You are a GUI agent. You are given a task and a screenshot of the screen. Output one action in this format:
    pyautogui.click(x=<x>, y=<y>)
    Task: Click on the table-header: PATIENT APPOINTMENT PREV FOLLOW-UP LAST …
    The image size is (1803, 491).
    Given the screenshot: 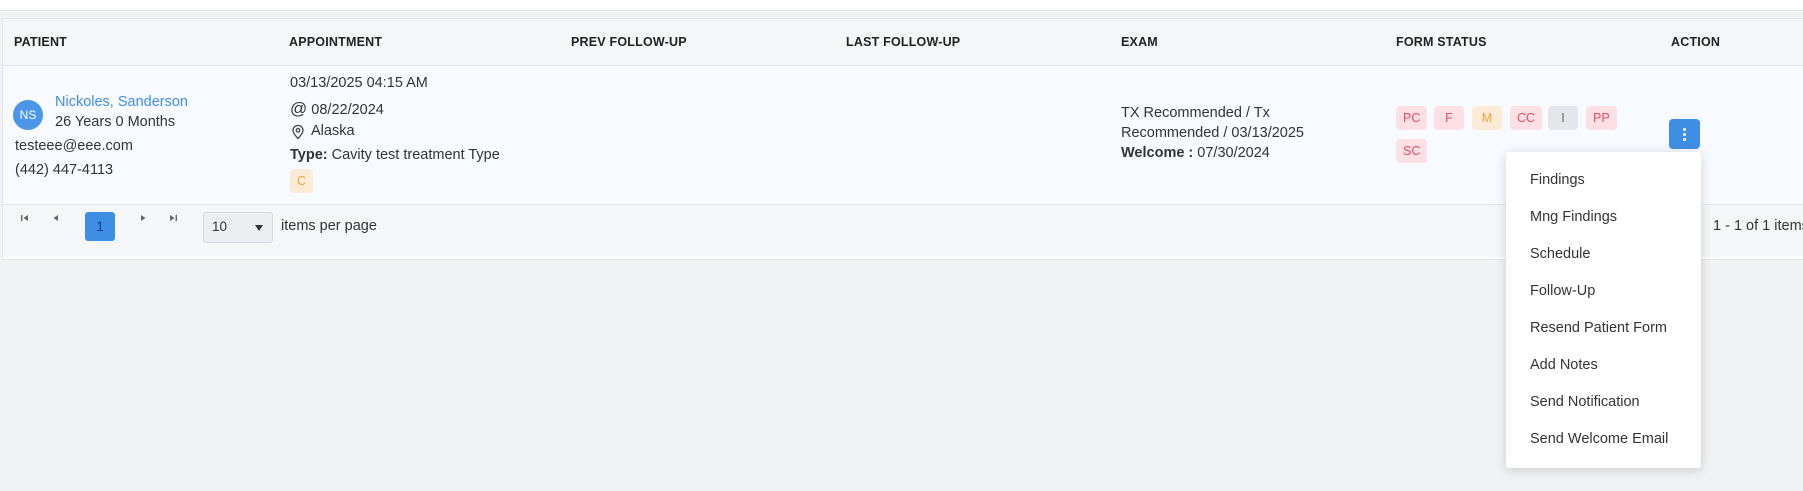 What is the action you would take?
    pyautogui.click(x=903, y=42)
    